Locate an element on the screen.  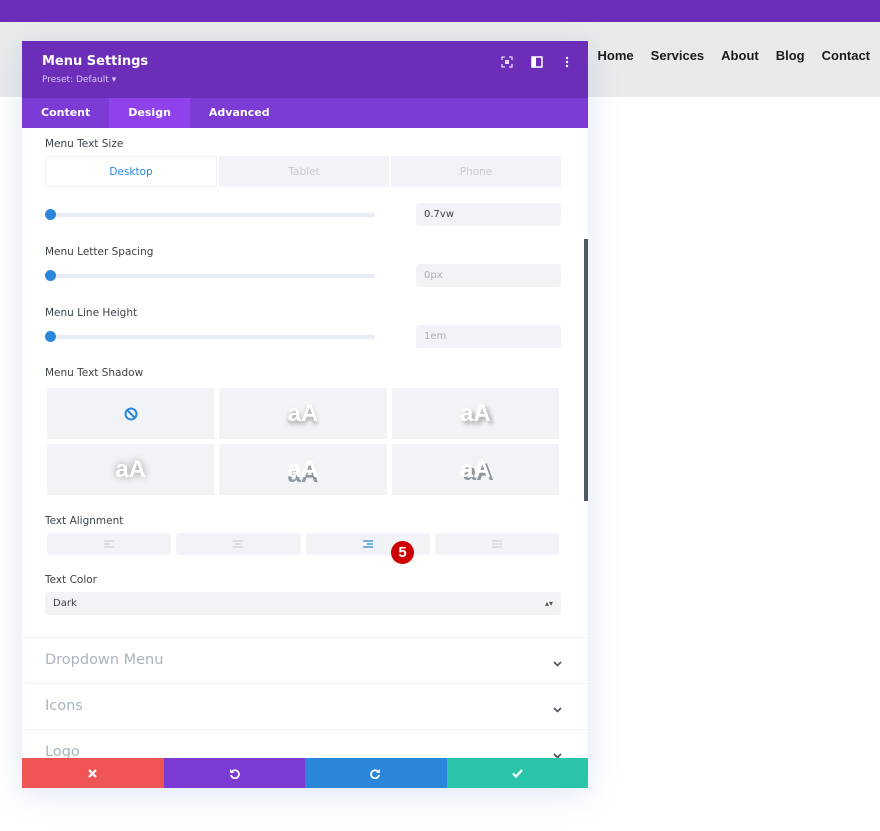
section-title: Icons is located at coordinates (64, 706).